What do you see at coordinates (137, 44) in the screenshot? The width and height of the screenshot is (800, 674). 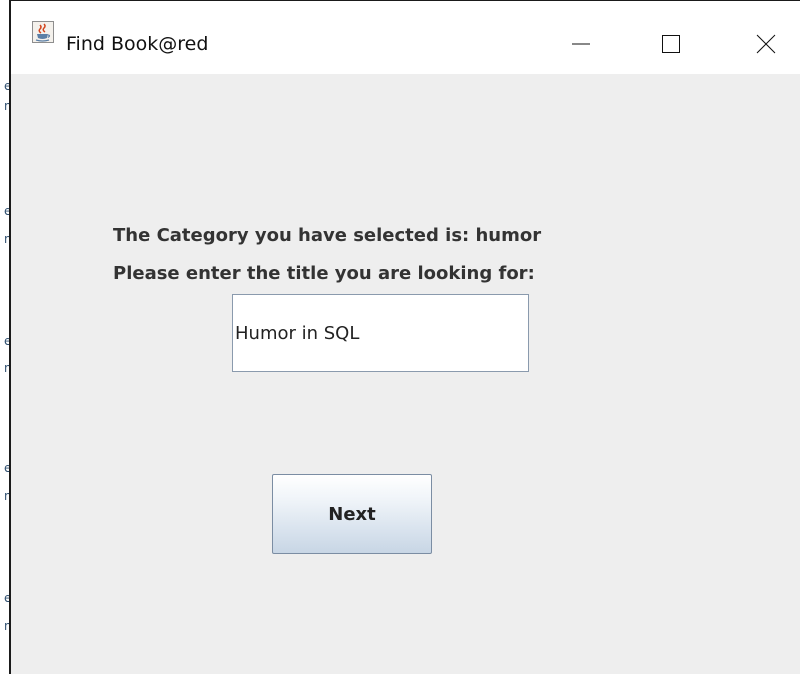 I see `window-title: Find Book@red` at bounding box center [137, 44].